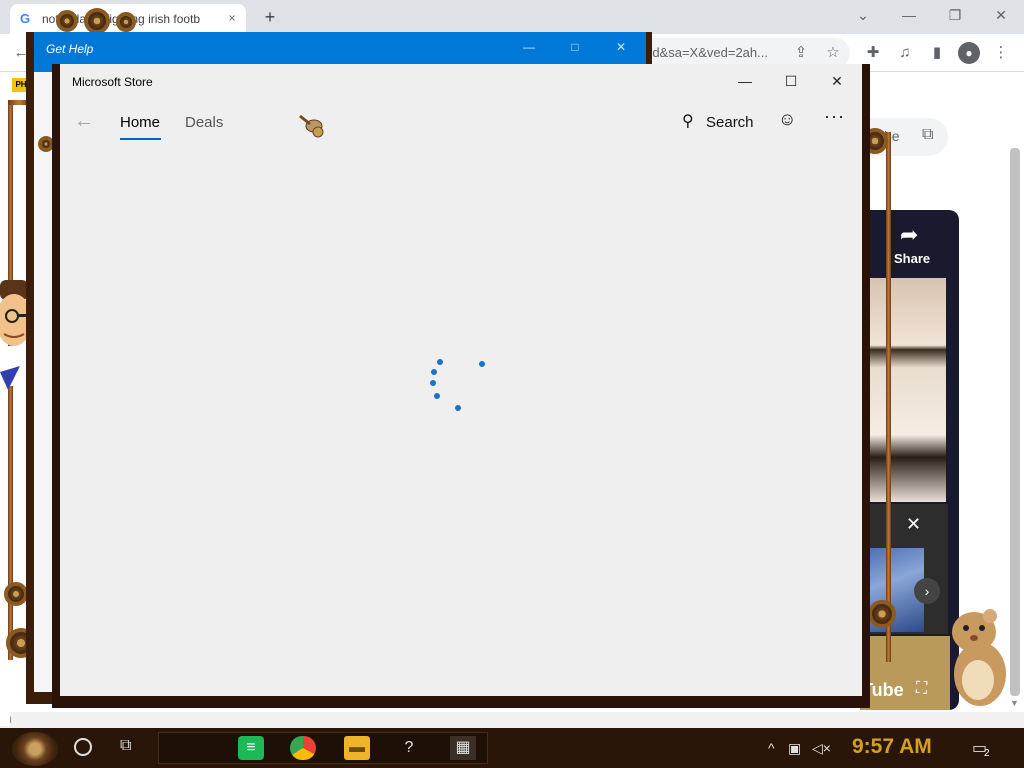 The image size is (1024, 768). What do you see at coordinates (927, 591) in the screenshot?
I see `next-video-chevron-icon: ›` at bounding box center [927, 591].